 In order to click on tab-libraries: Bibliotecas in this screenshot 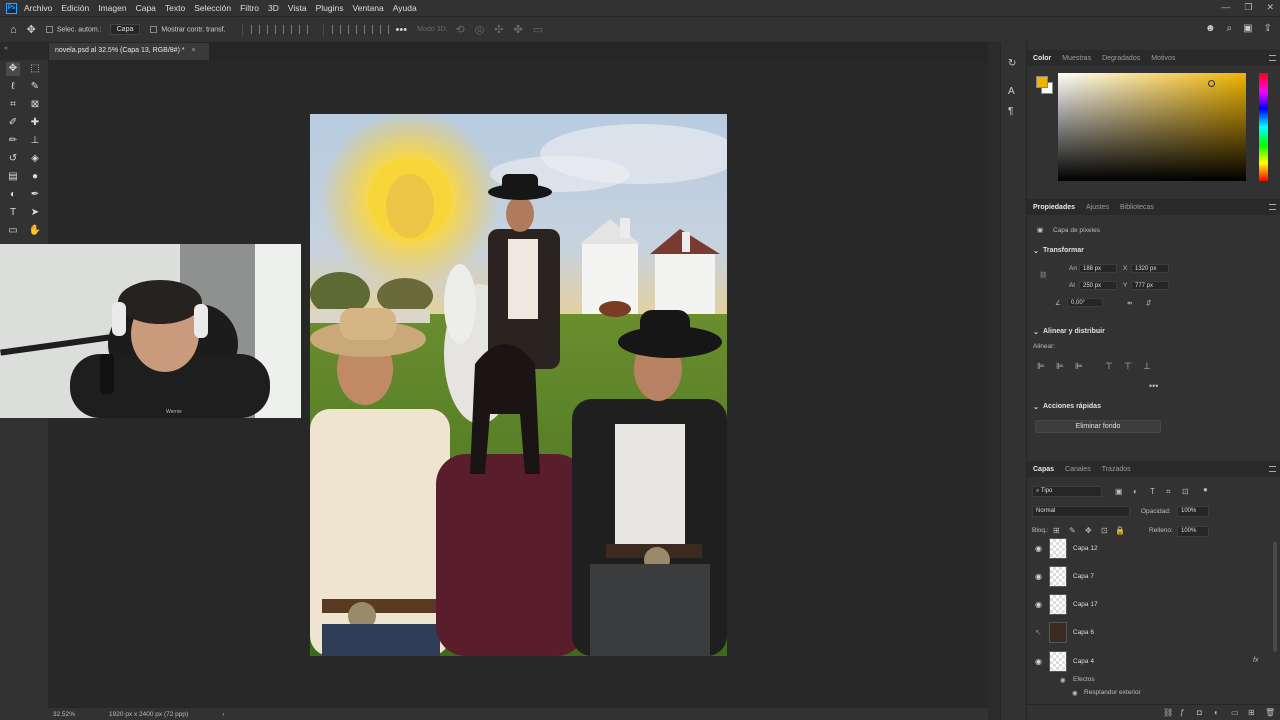, I will do `click(1137, 207)`.